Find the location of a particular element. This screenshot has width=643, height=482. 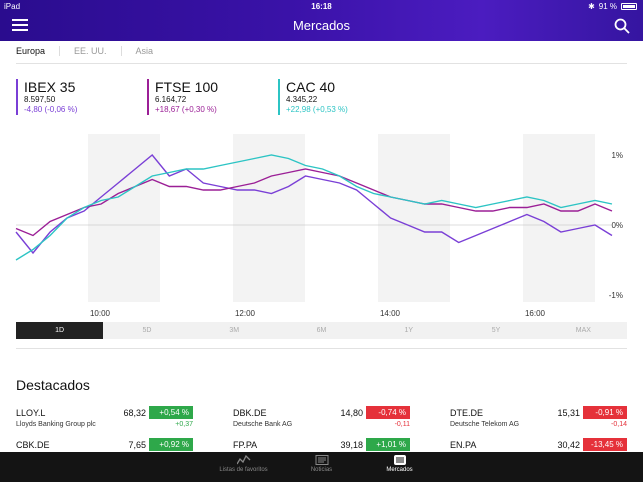

news-icon is located at coordinates (321, 460).